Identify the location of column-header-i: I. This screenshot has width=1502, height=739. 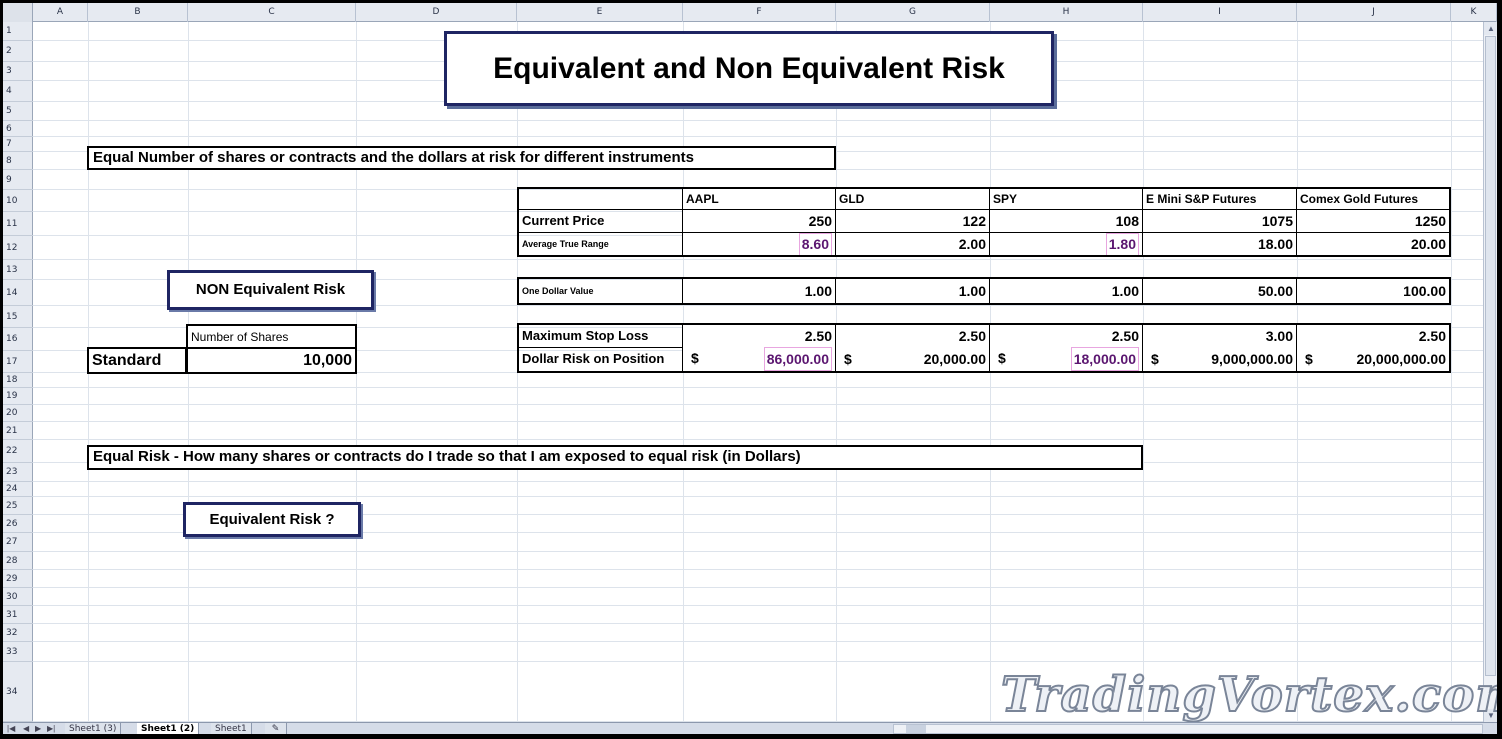
(1220, 12).